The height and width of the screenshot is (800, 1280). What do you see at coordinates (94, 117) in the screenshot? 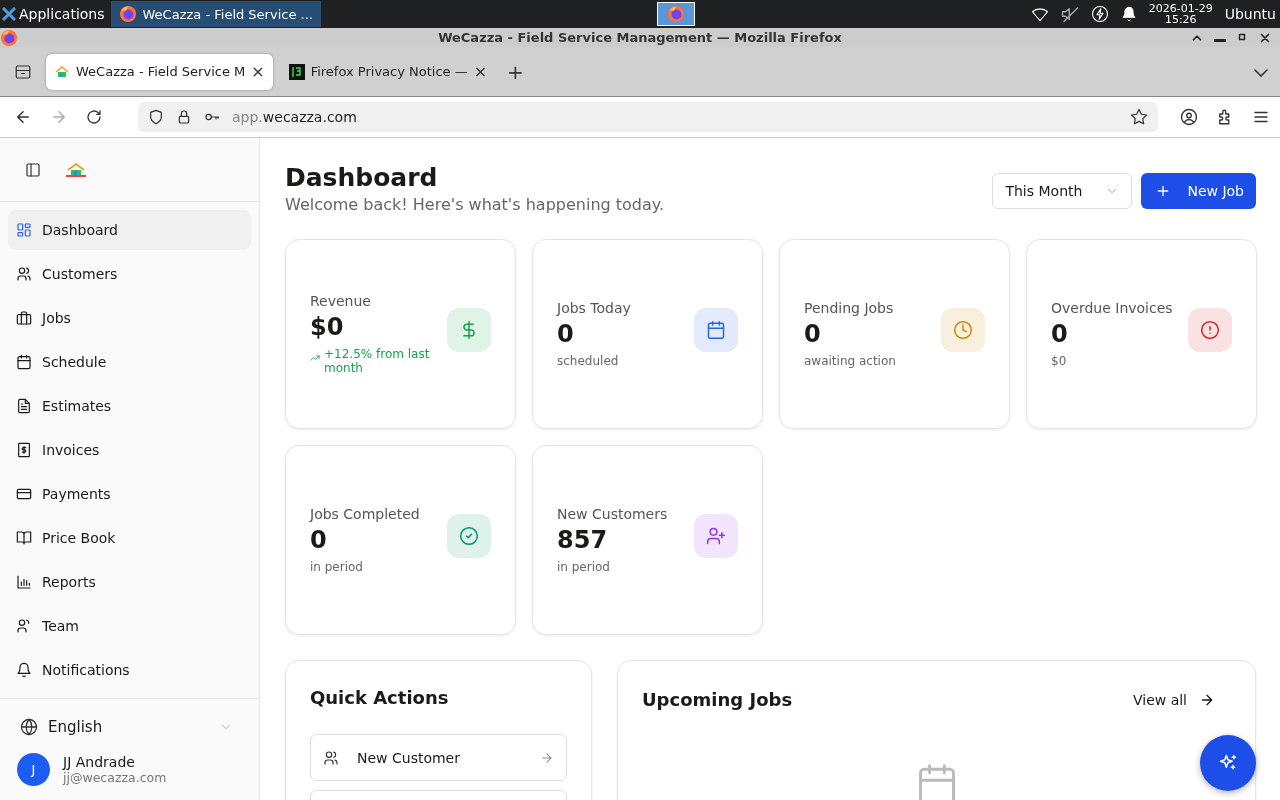
I see `reload-icon` at bounding box center [94, 117].